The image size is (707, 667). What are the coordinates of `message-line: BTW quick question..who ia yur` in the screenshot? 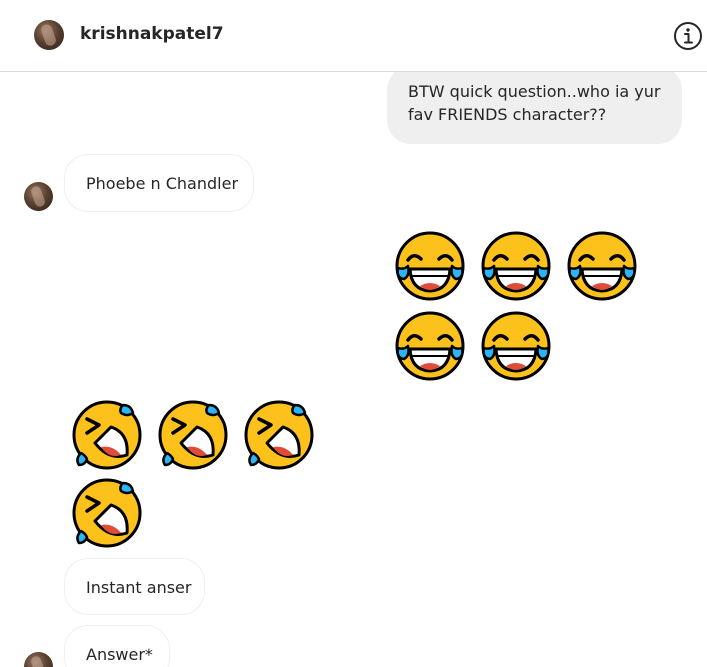 It's located at (534, 91).